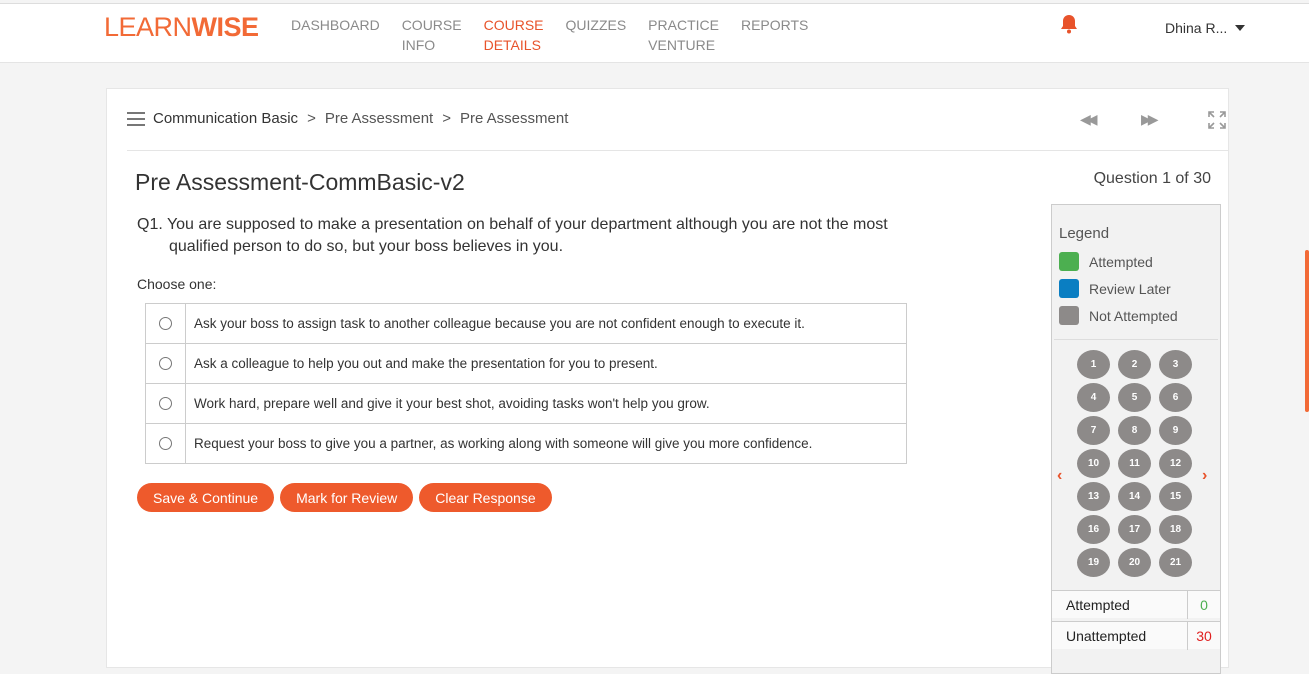  What do you see at coordinates (1175, 496) in the screenshot?
I see `question-number-button: 15` at bounding box center [1175, 496].